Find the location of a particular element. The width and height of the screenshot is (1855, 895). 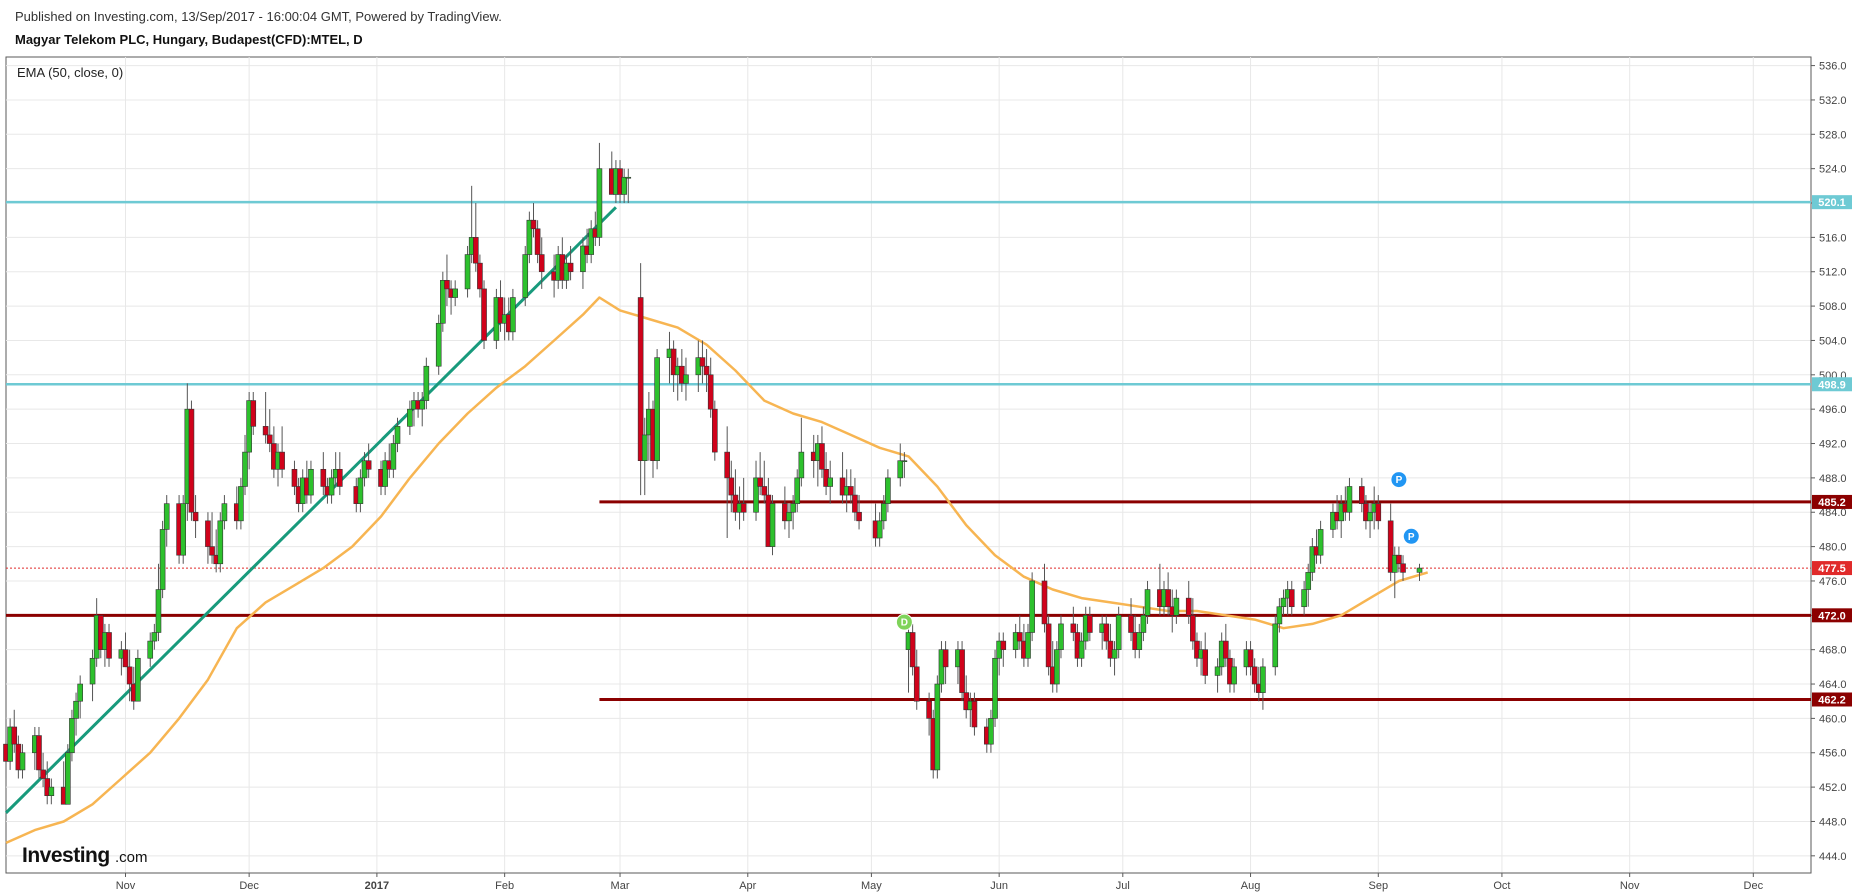

logo-main-text: Investing is located at coordinates (66, 855).